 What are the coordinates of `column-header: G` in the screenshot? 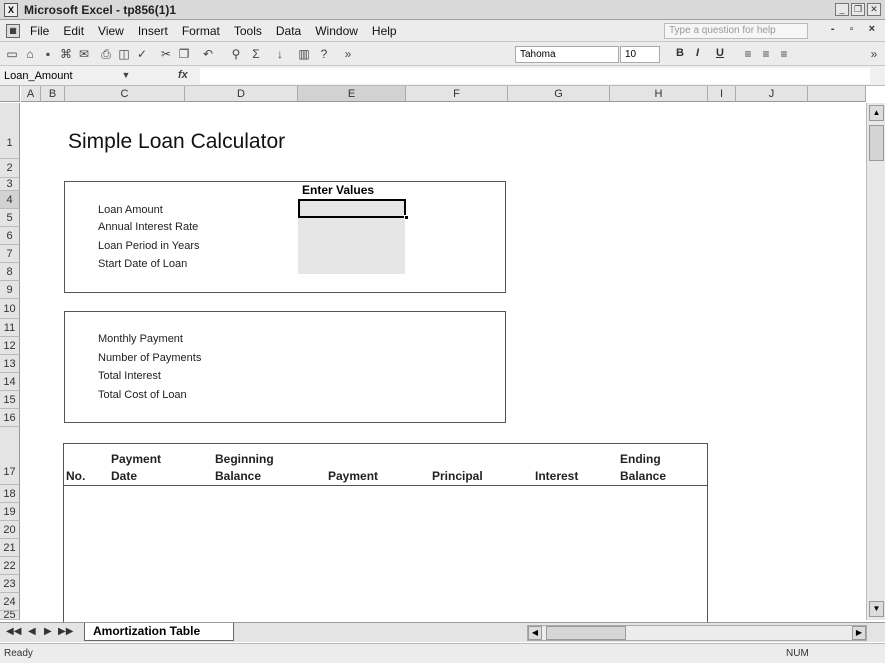 It's located at (559, 94).